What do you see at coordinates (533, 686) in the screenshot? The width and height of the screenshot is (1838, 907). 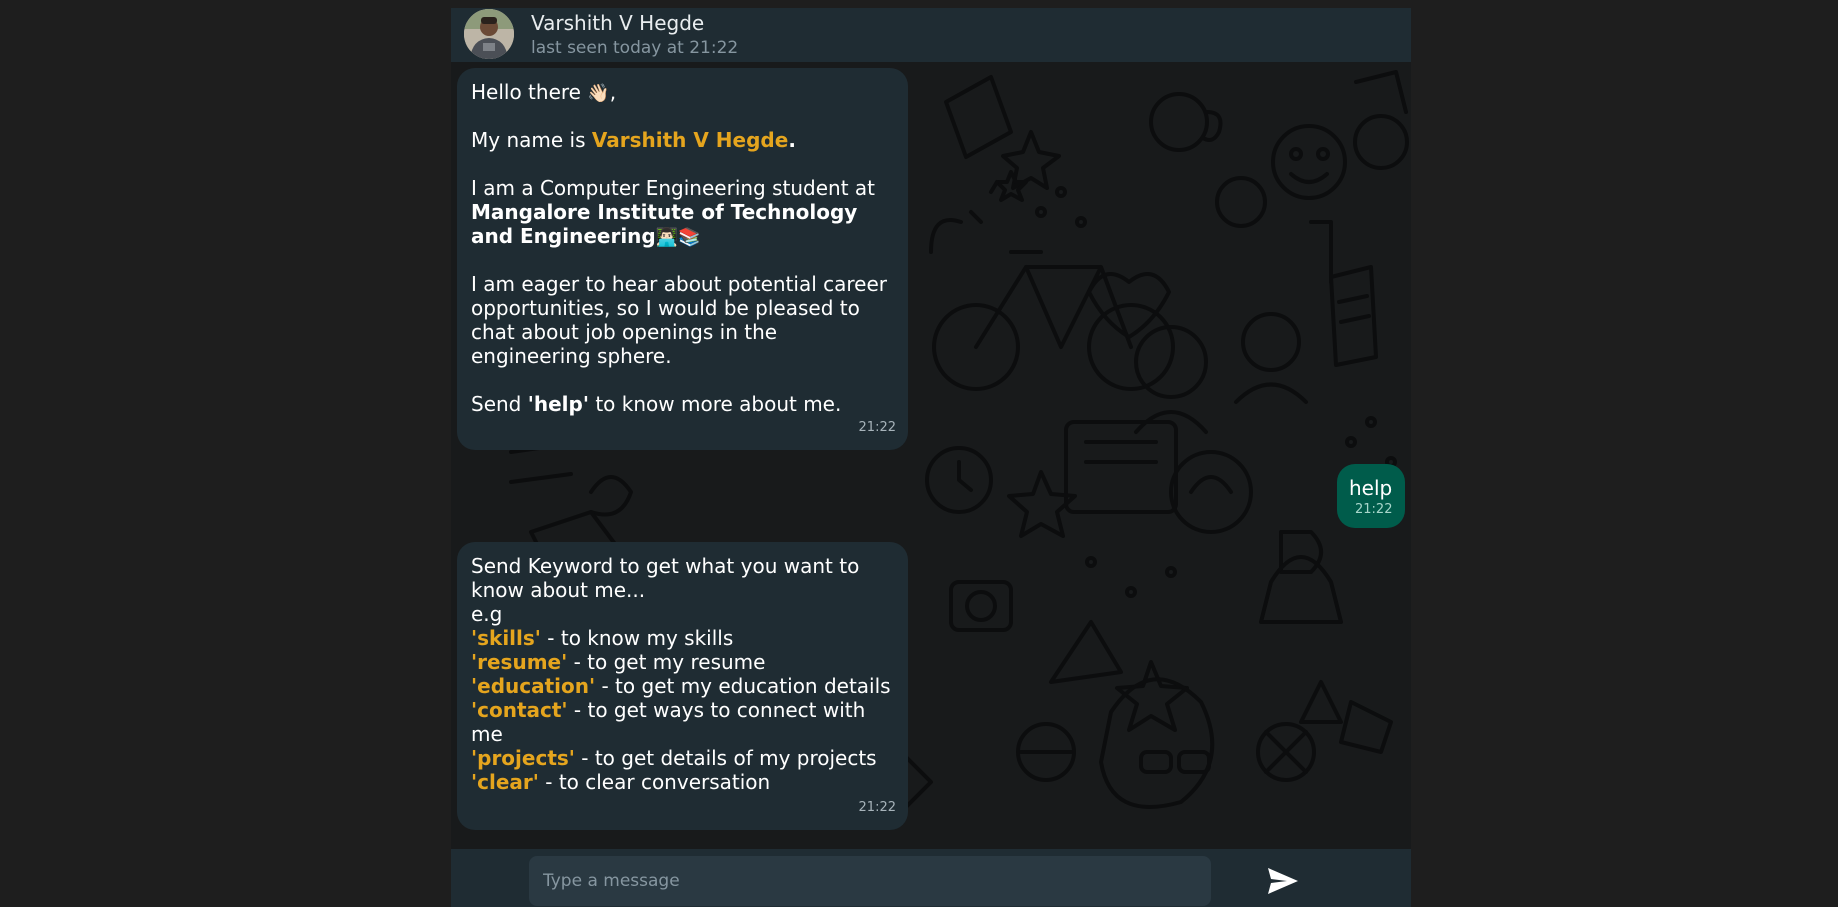 I see `keyword: 'education'` at bounding box center [533, 686].